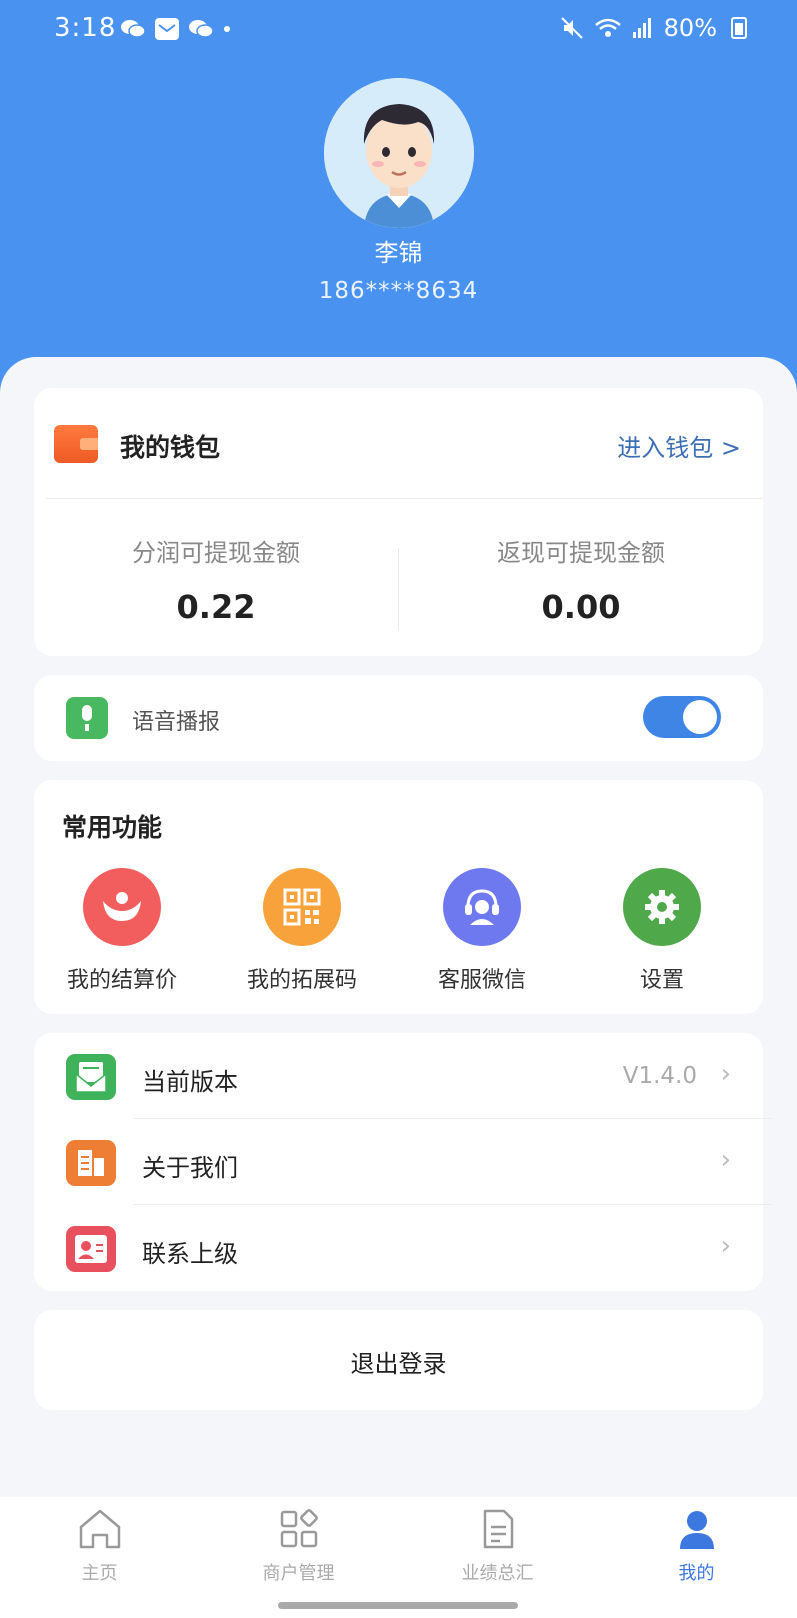 The image size is (797, 1618). What do you see at coordinates (190, 1082) in the screenshot?
I see `menu-item-label: 当前版本` at bounding box center [190, 1082].